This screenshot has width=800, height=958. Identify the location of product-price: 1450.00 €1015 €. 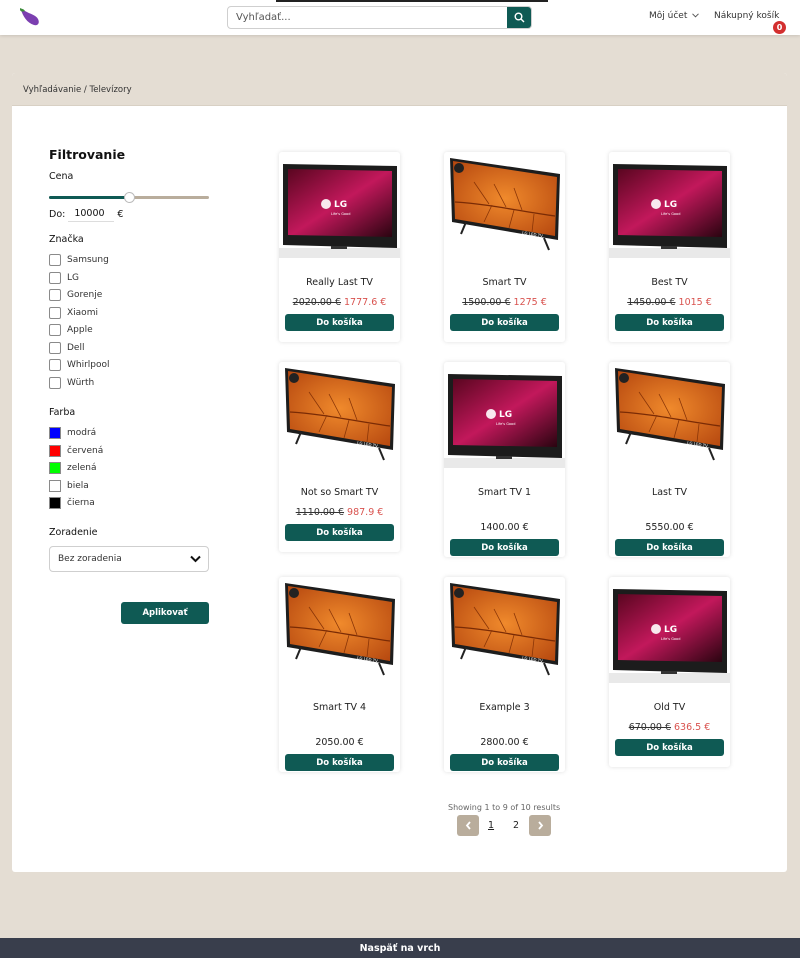
(669, 302).